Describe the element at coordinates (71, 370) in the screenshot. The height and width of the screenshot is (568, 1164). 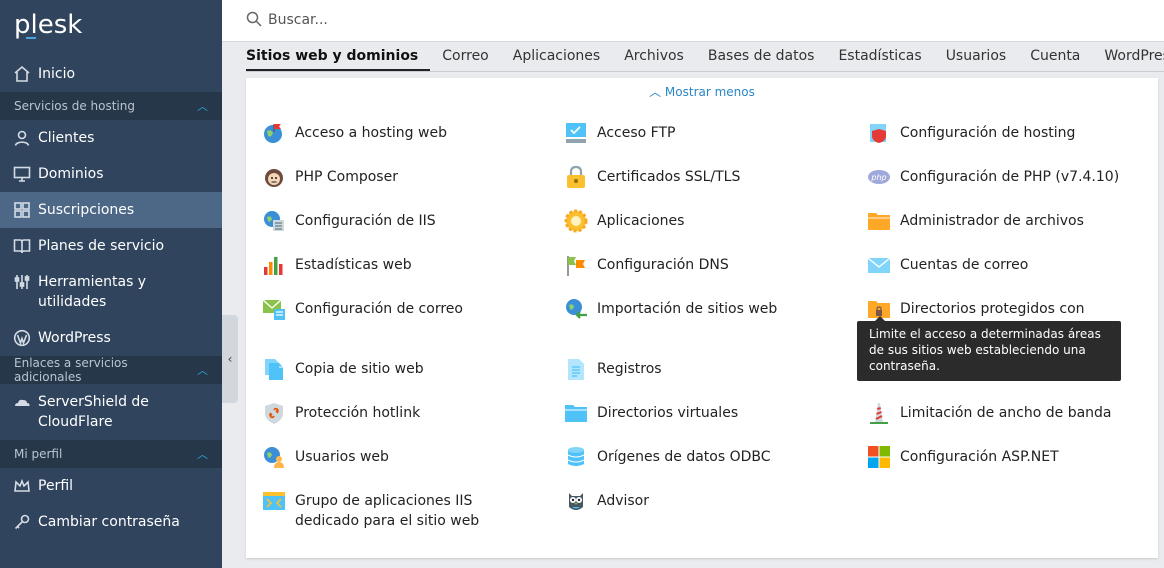
I see `section-label: Enlaces a servicios adicionales` at that location.